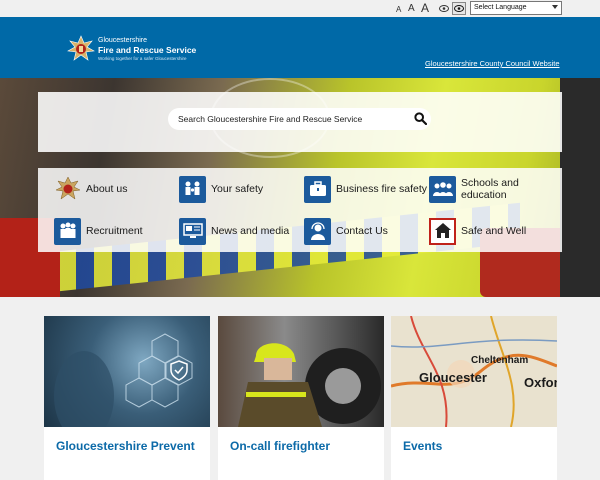 This screenshot has width=600, height=480. I want to click on quick-link-contact-us: Contact Us, so click(366, 231).